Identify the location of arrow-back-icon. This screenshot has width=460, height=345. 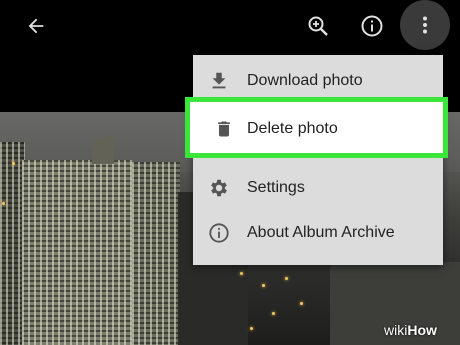
(36, 26).